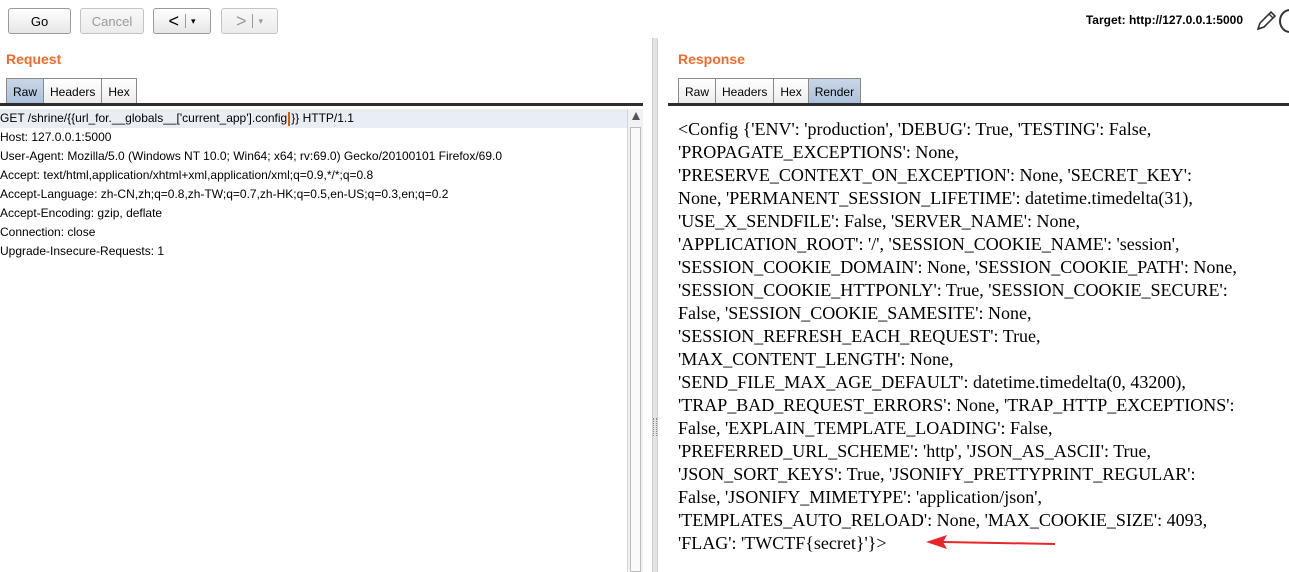 The image size is (1289, 572). I want to click on scroll-thumb, so click(635, 349).